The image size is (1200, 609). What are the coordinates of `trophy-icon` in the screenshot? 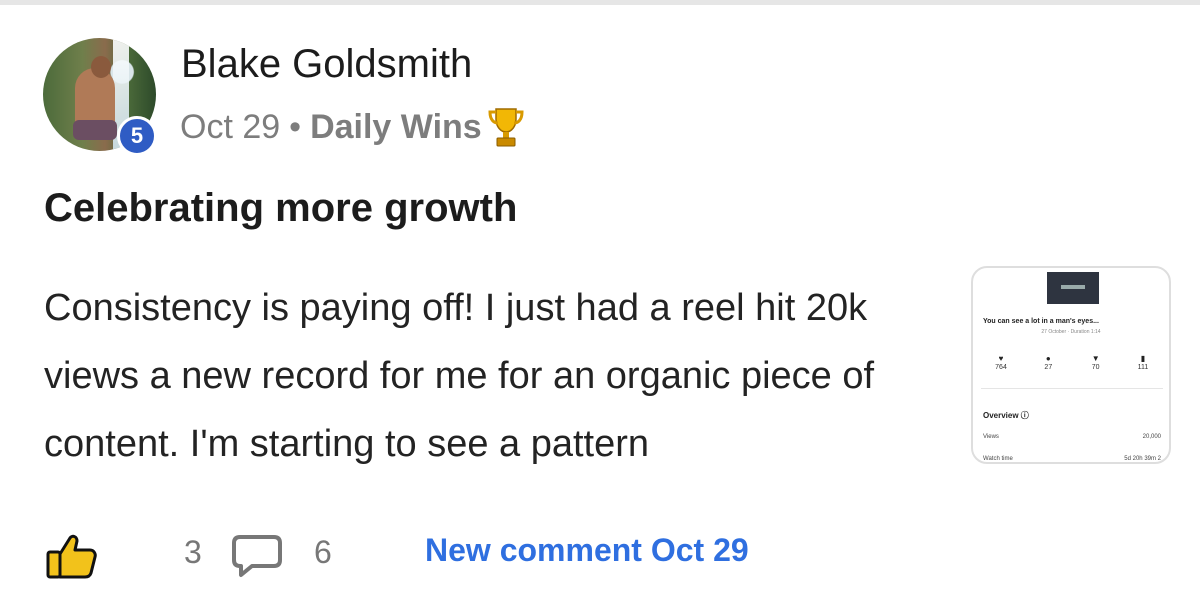 It's located at (506, 127).